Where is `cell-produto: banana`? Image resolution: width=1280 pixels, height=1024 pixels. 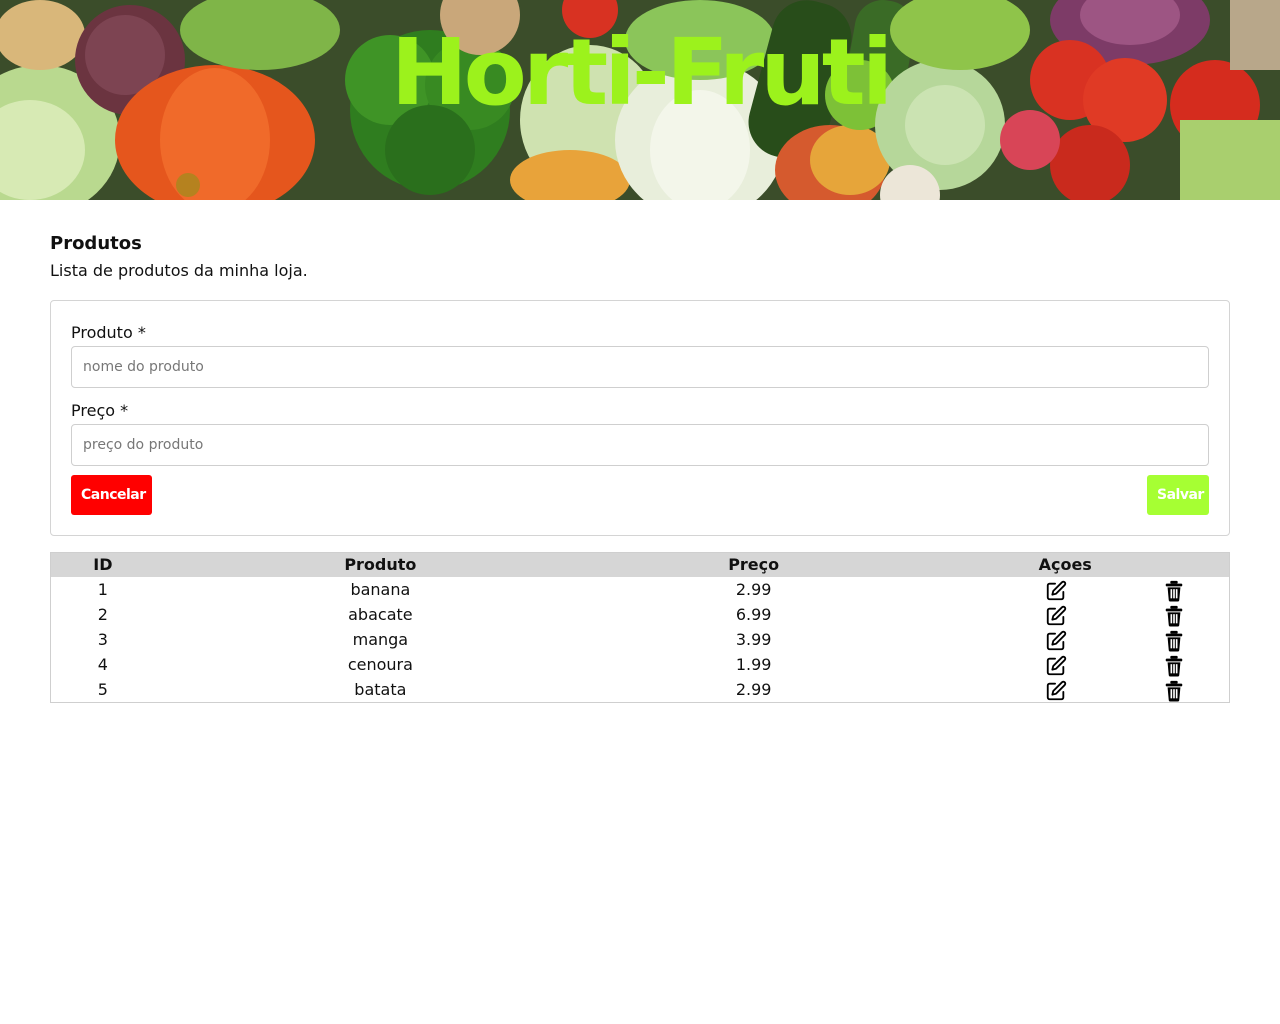 cell-produto: banana is located at coordinates (380, 589).